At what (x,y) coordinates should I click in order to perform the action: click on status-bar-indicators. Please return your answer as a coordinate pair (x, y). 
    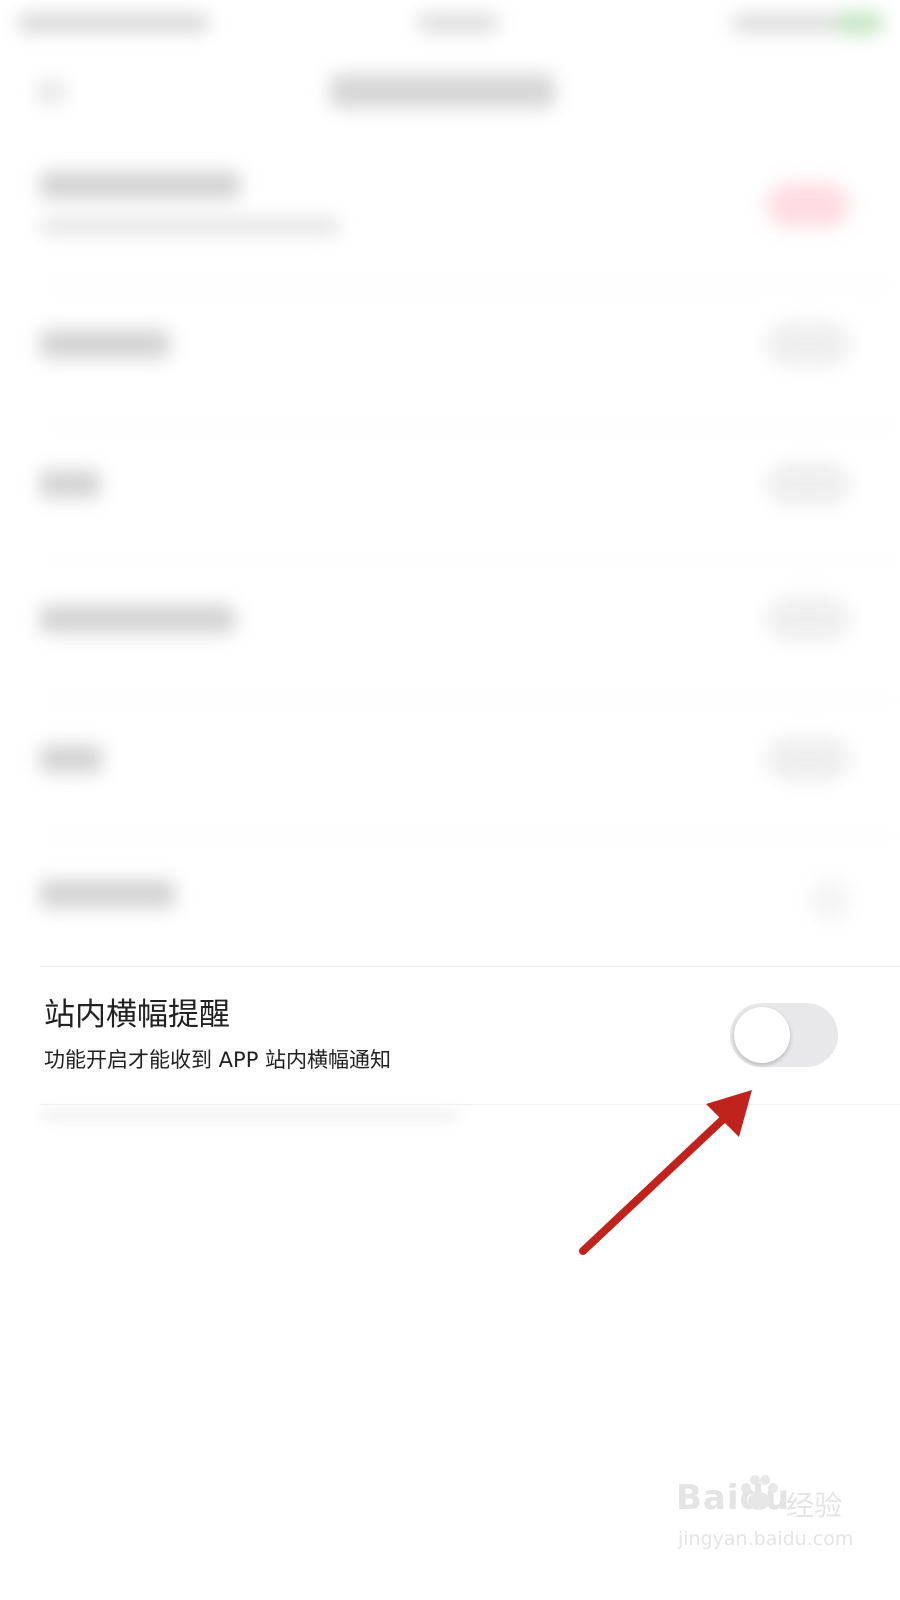
    Looking at the image, I should click on (787, 23).